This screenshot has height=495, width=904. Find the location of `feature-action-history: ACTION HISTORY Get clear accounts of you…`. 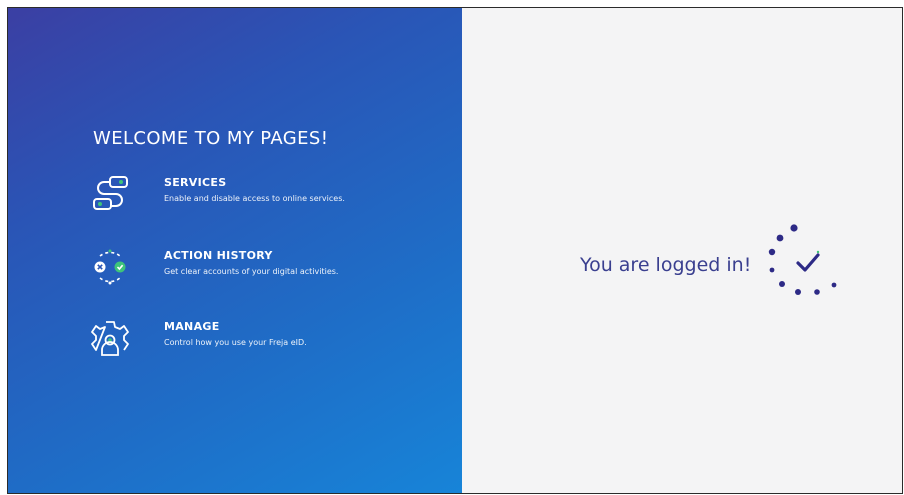

feature-action-history: ACTION HISTORY Get clear accounts of you… is located at coordinates (212, 267).